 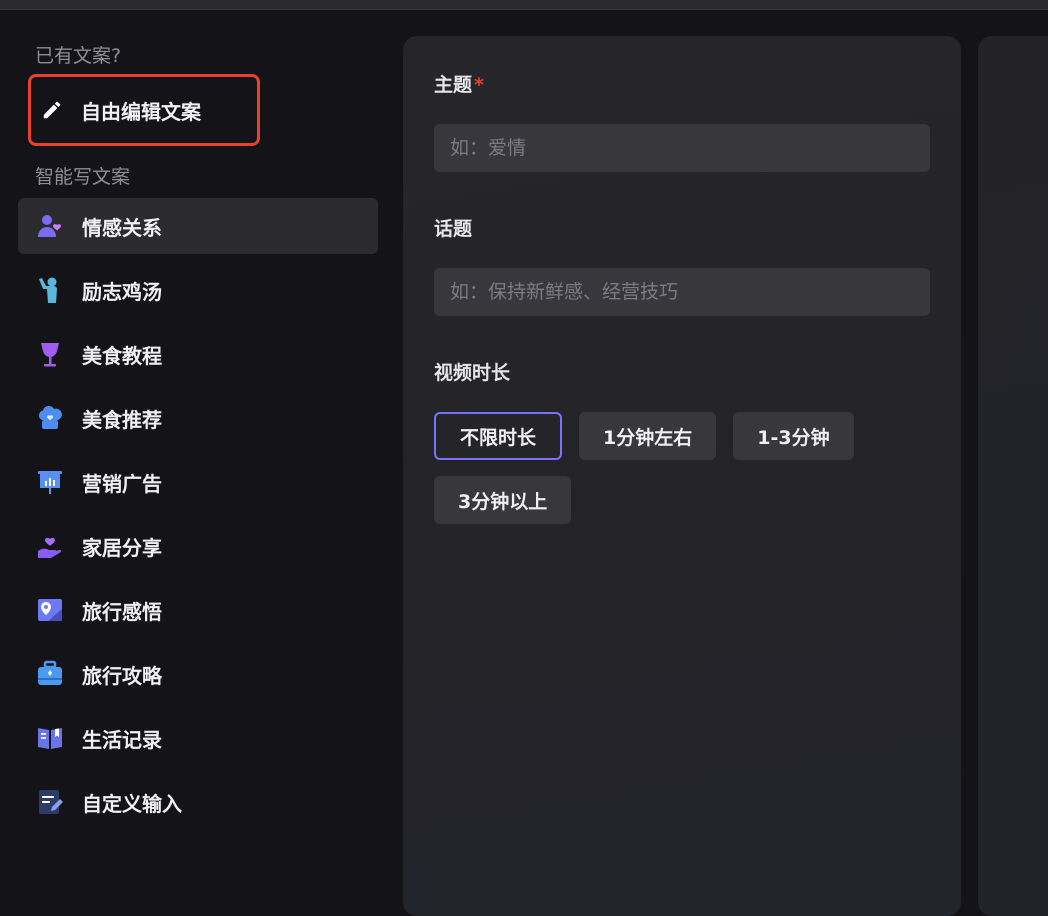 I want to click on sidebar-item-life-record: 生活记录, so click(x=198, y=738).